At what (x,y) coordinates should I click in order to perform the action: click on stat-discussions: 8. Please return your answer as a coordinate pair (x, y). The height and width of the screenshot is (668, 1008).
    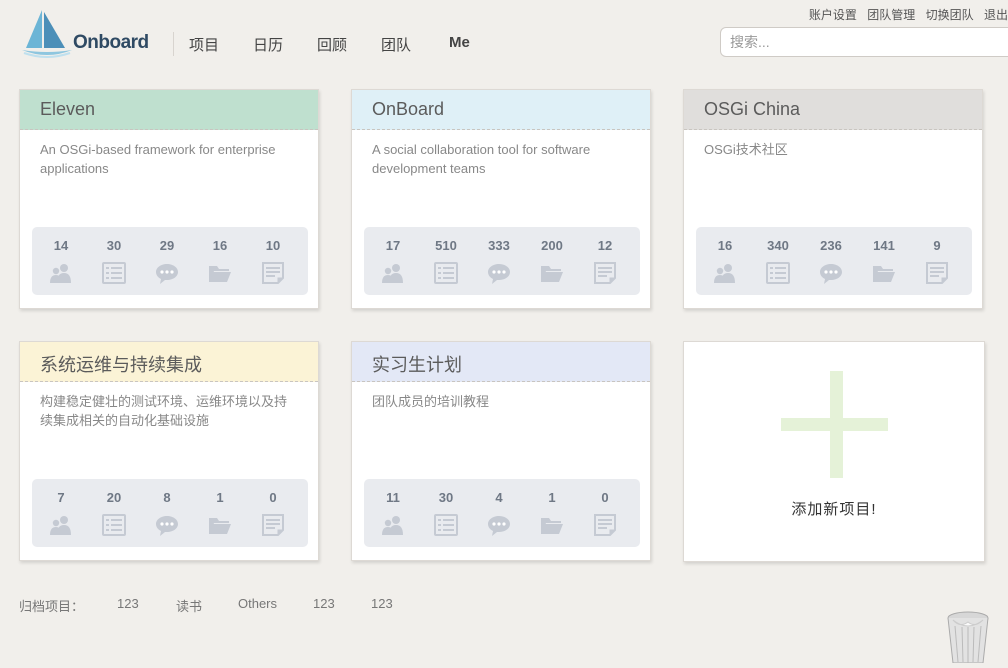
    Looking at the image, I should click on (167, 513).